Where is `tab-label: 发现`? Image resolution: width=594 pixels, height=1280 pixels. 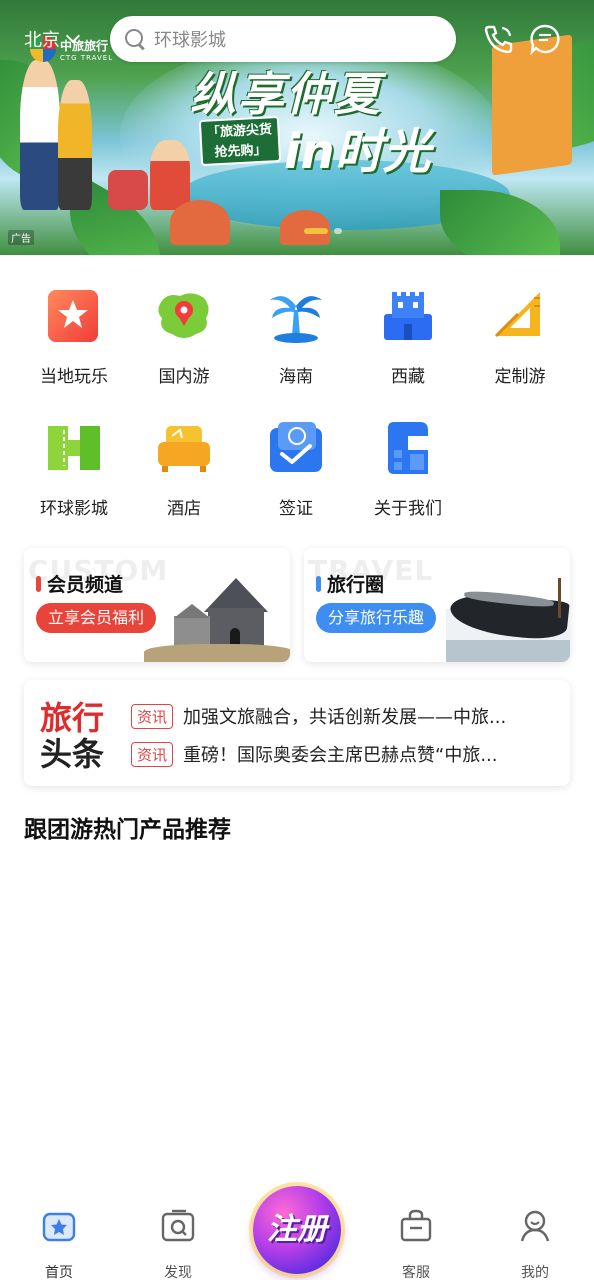
tab-label: 发现 is located at coordinates (178, 1272).